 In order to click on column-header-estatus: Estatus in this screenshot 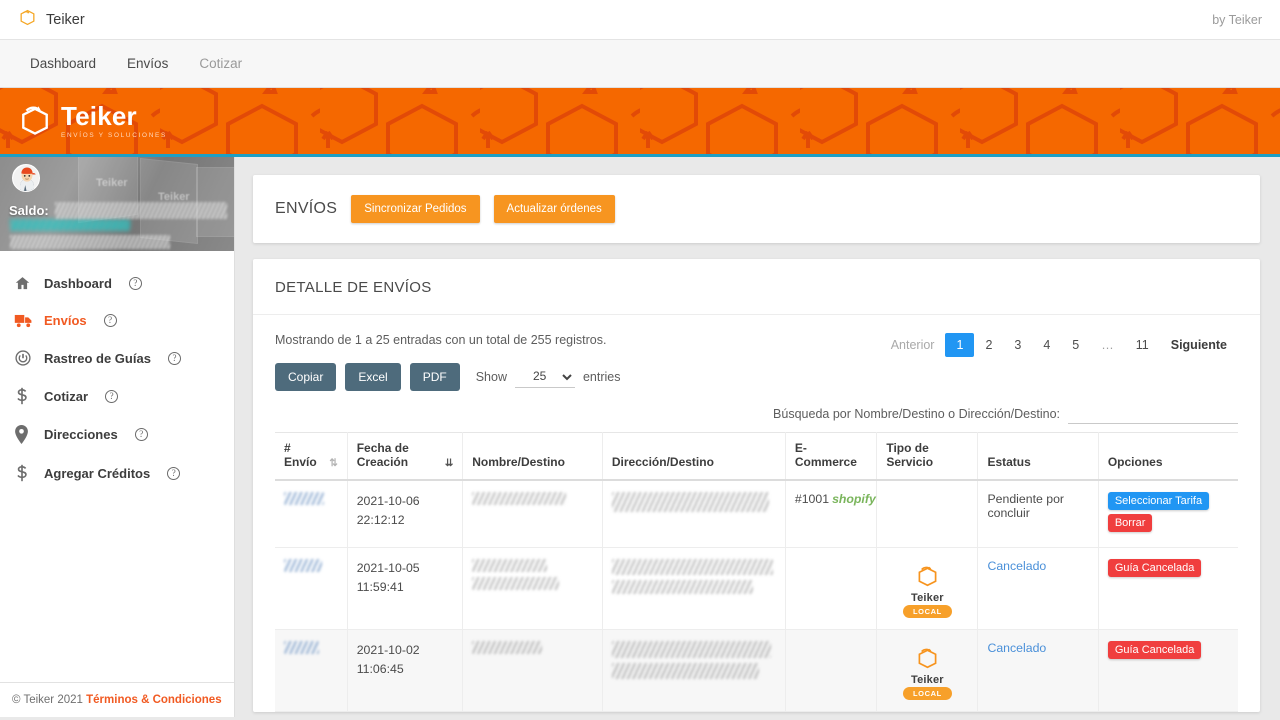, I will do `click(1038, 456)`.